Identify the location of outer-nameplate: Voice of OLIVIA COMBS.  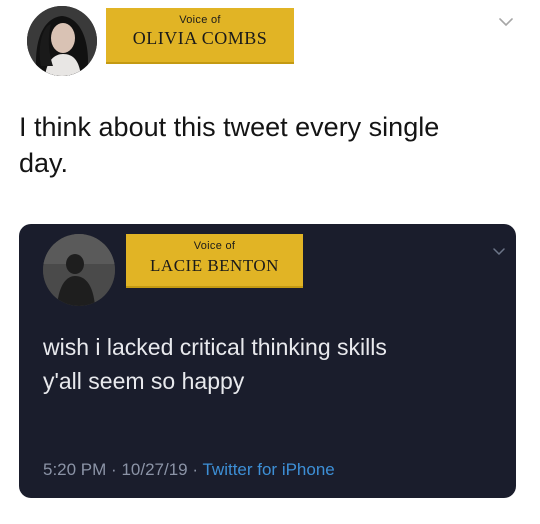
(200, 36).